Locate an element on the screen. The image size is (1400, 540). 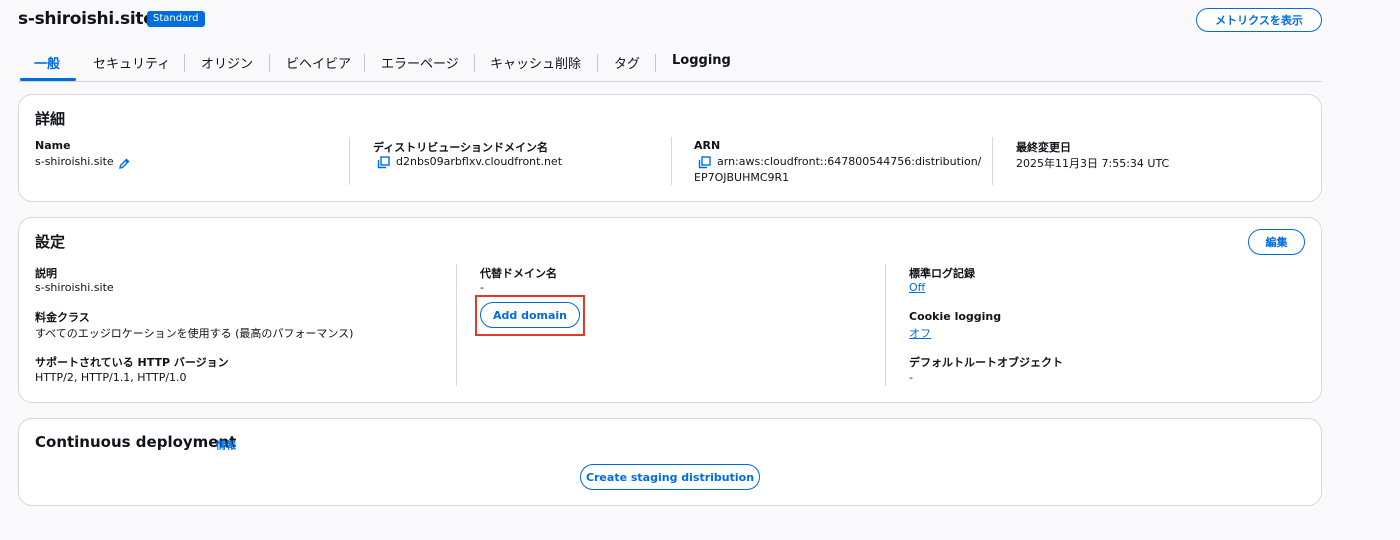
plan-badge: Standard is located at coordinates (176, 19).